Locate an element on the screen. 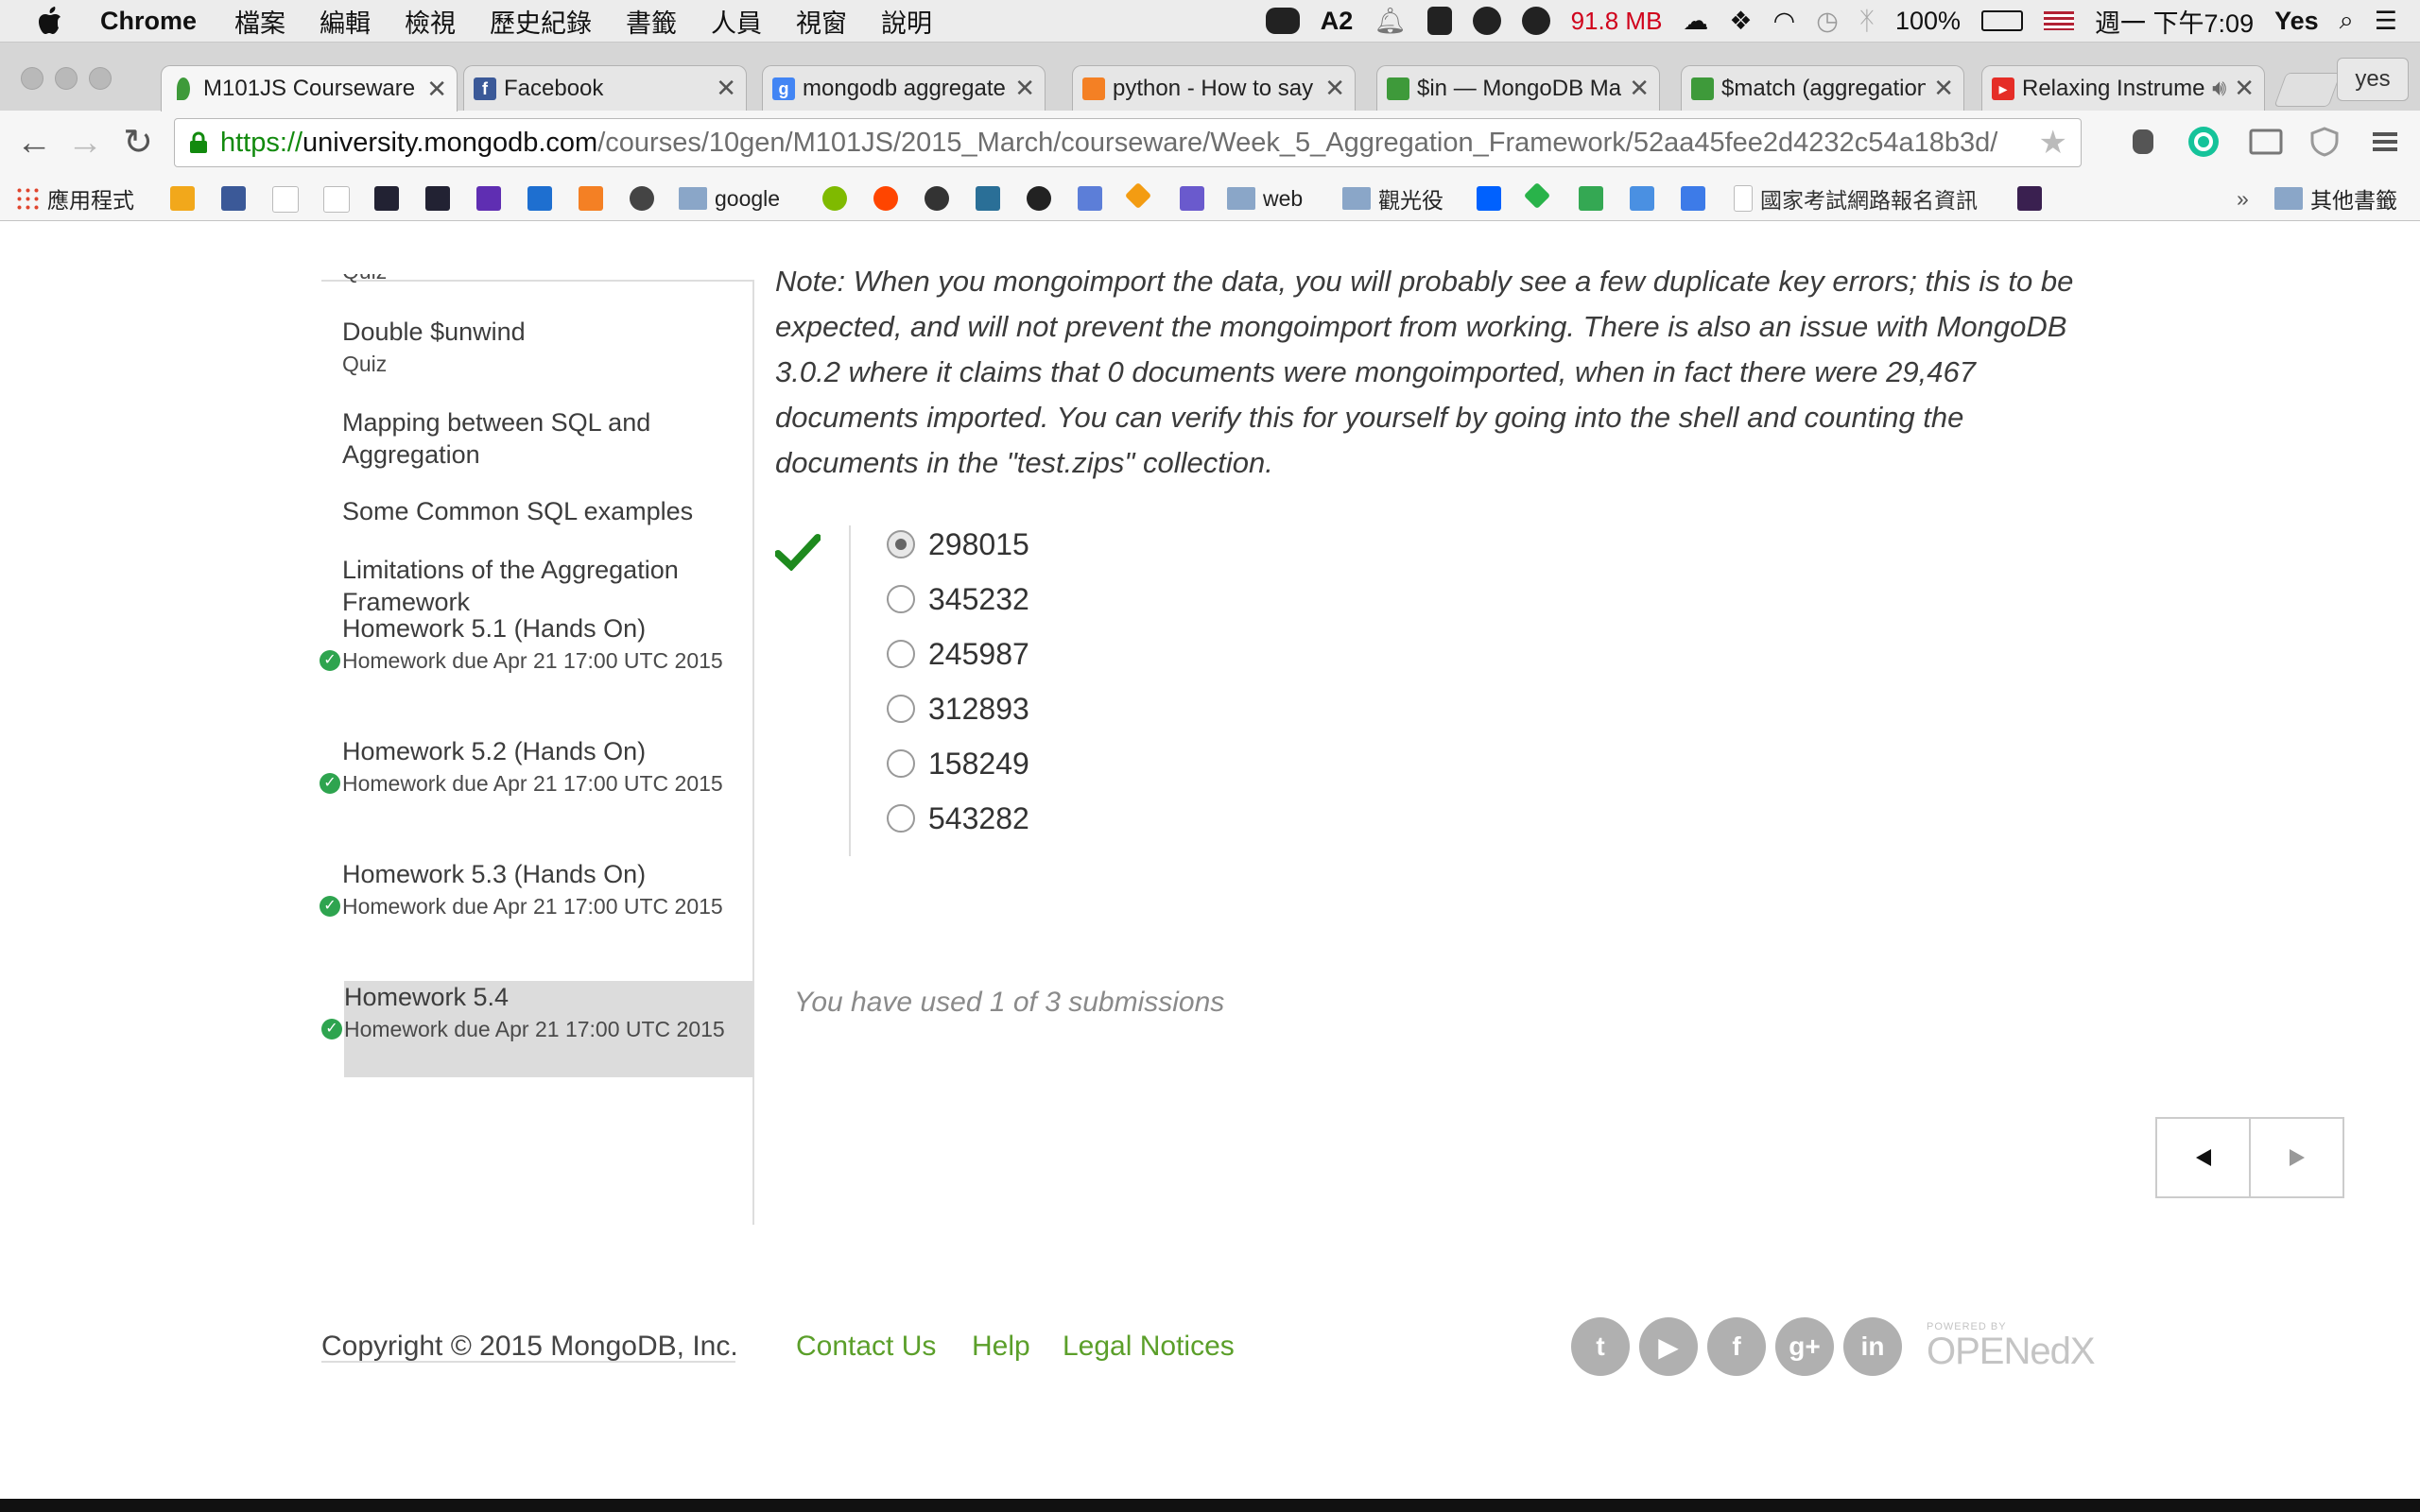  reddit-icon is located at coordinates (885, 198).